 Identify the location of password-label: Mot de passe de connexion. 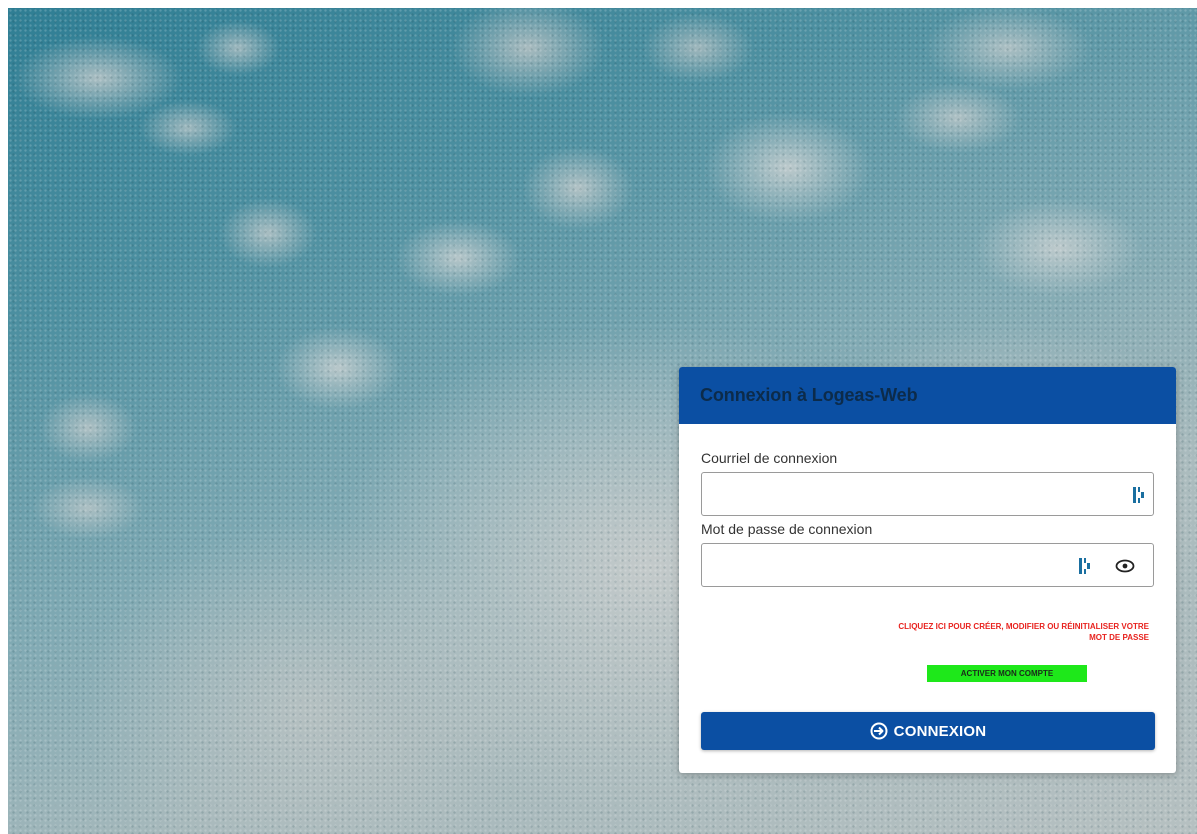
(787, 529).